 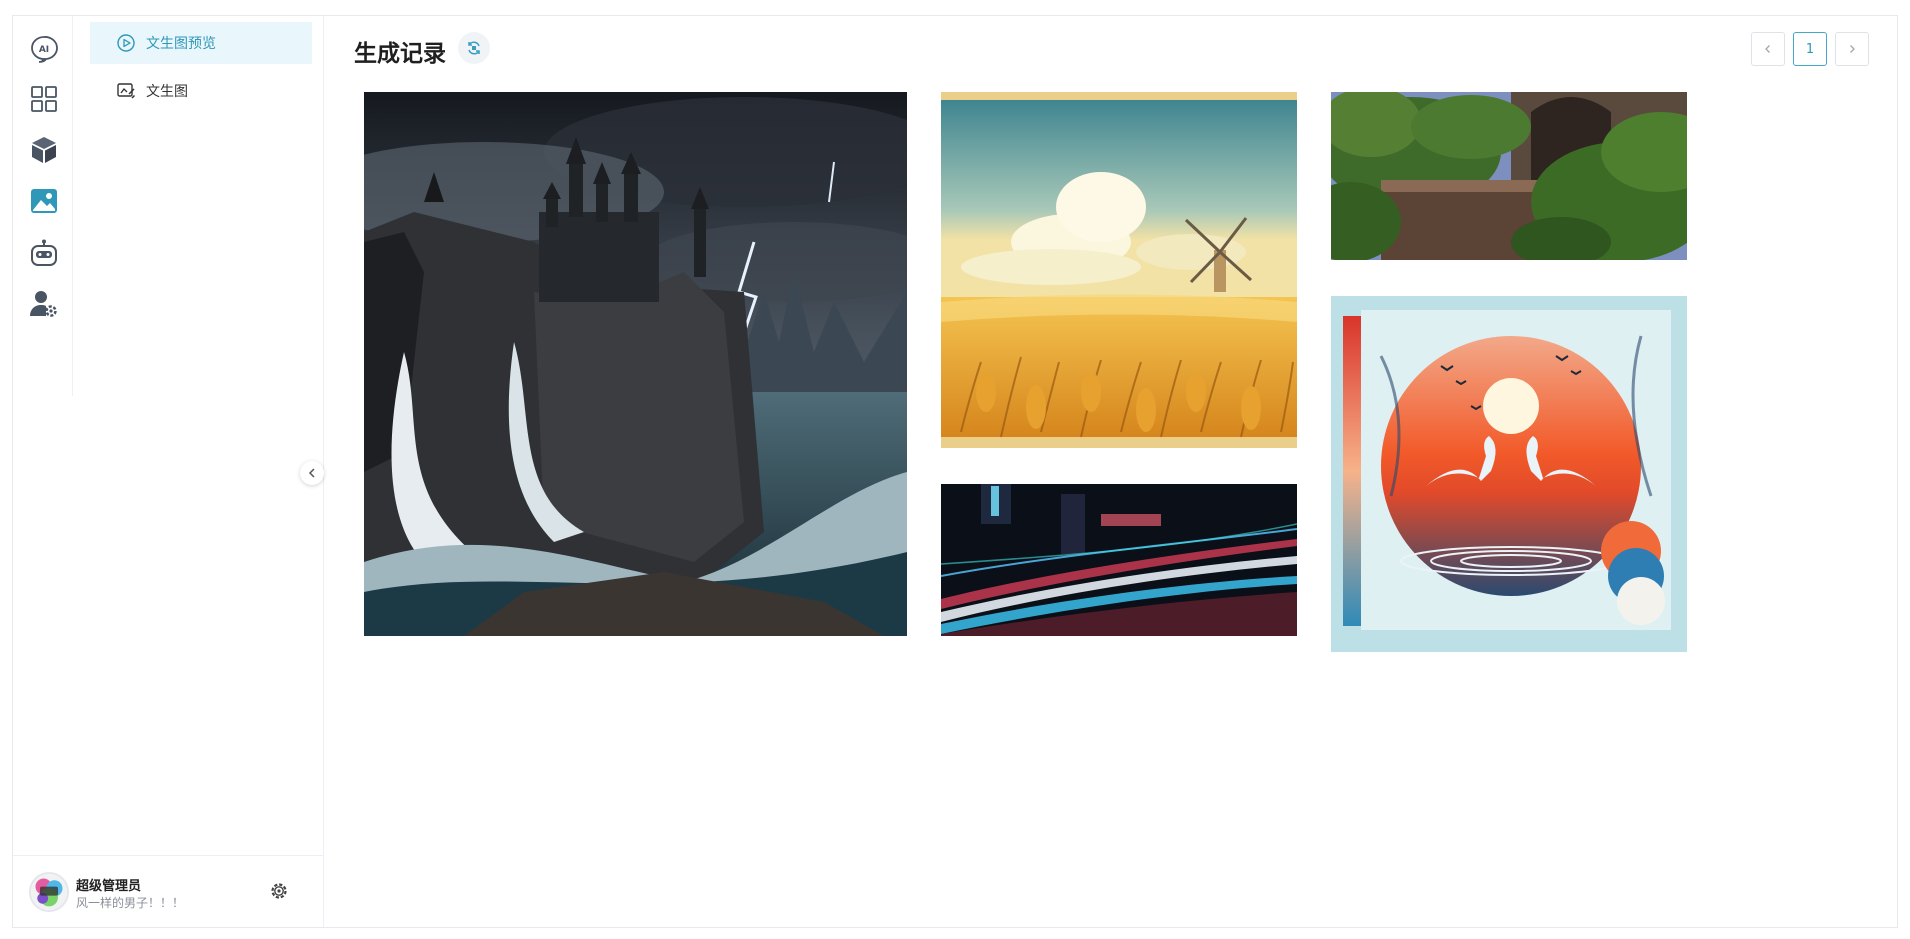 I want to click on avatar, so click(x=49, y=892).